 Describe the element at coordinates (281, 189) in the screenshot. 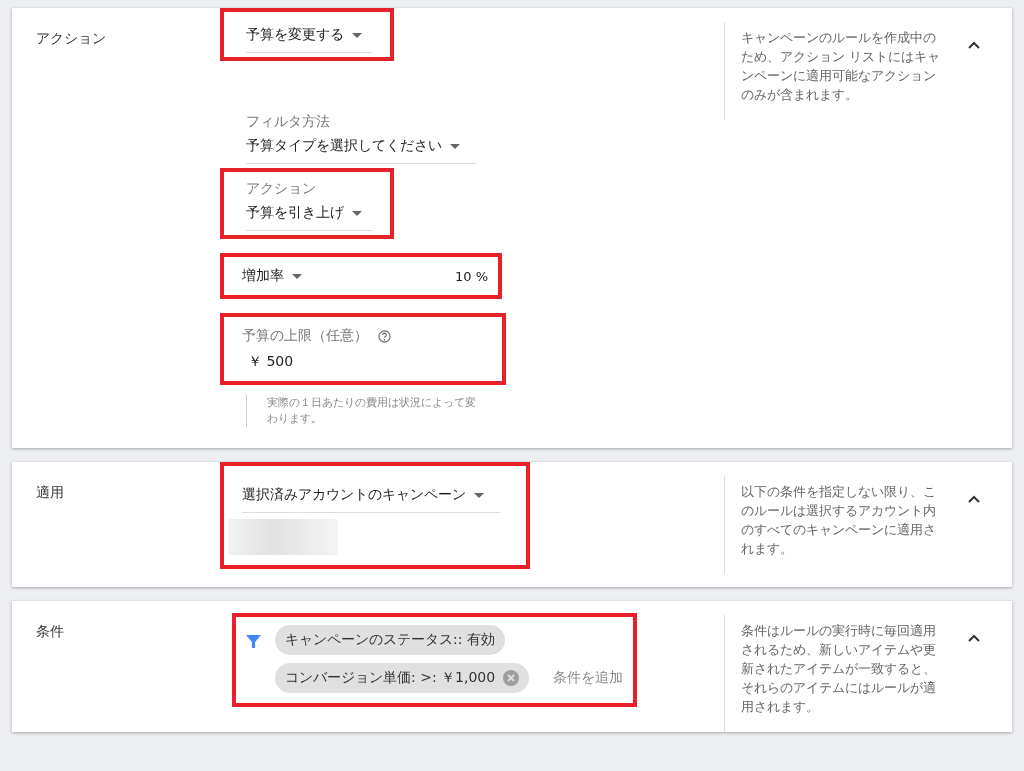

I see `field-caption: アクション` at that location.